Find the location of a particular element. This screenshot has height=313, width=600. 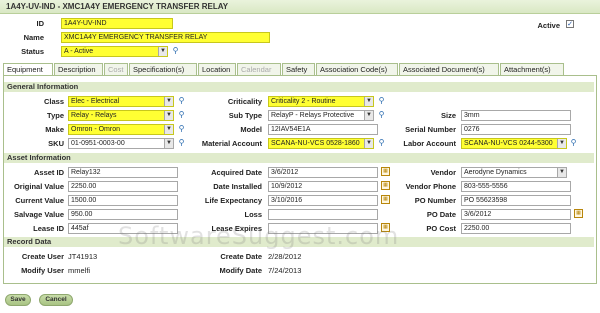

po-number-label: PO Number is located at coordinates (435, 200).